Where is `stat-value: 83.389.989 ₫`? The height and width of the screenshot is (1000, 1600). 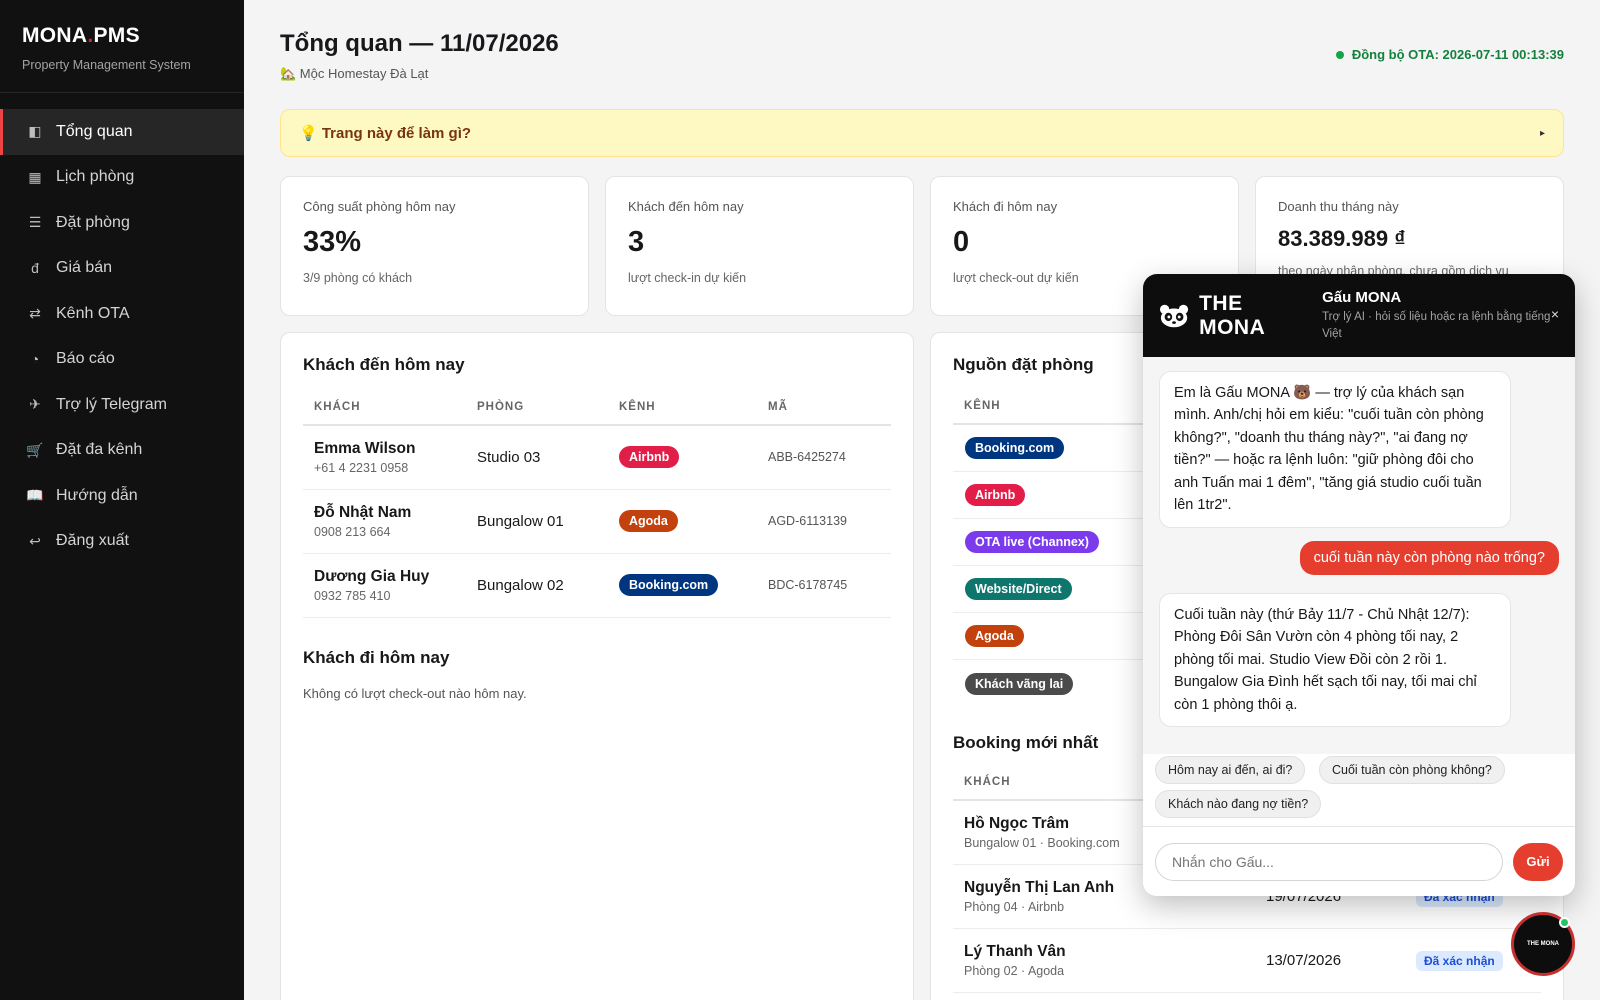 stat-value: 83.389.989 ₫ is located at coordinates (1342, 238).